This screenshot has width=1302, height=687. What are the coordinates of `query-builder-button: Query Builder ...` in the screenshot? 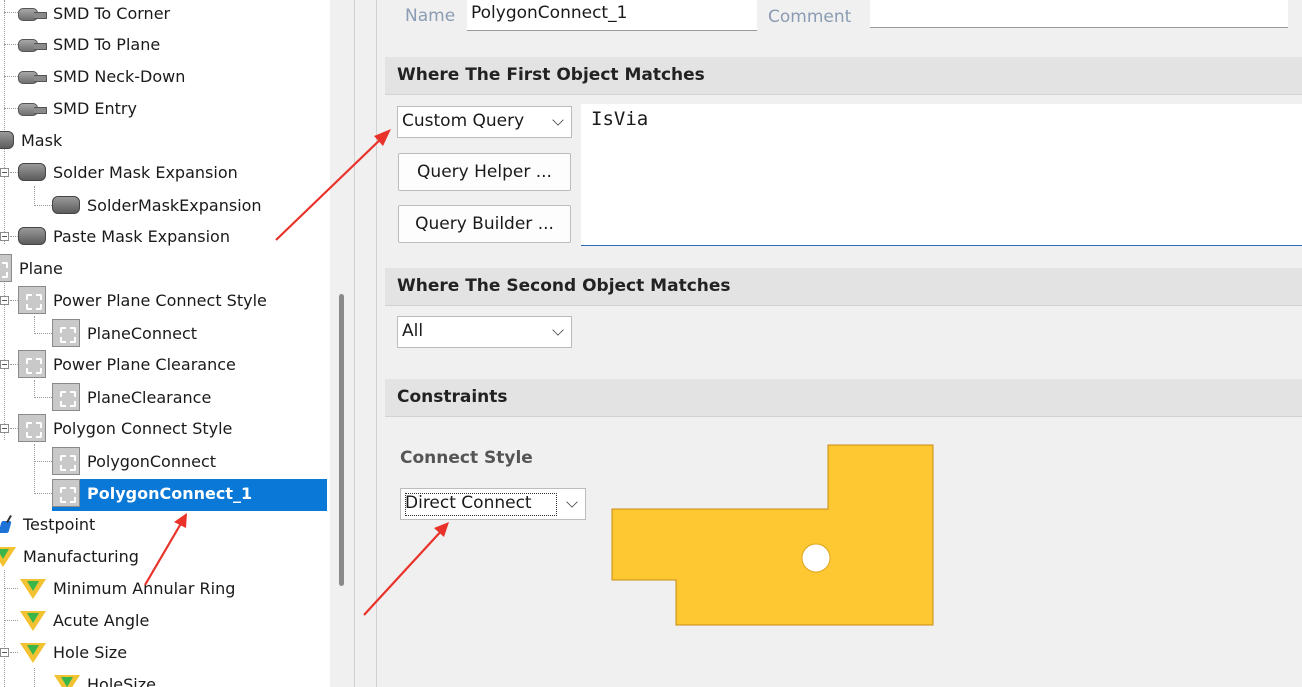 It's located at (484, 224).